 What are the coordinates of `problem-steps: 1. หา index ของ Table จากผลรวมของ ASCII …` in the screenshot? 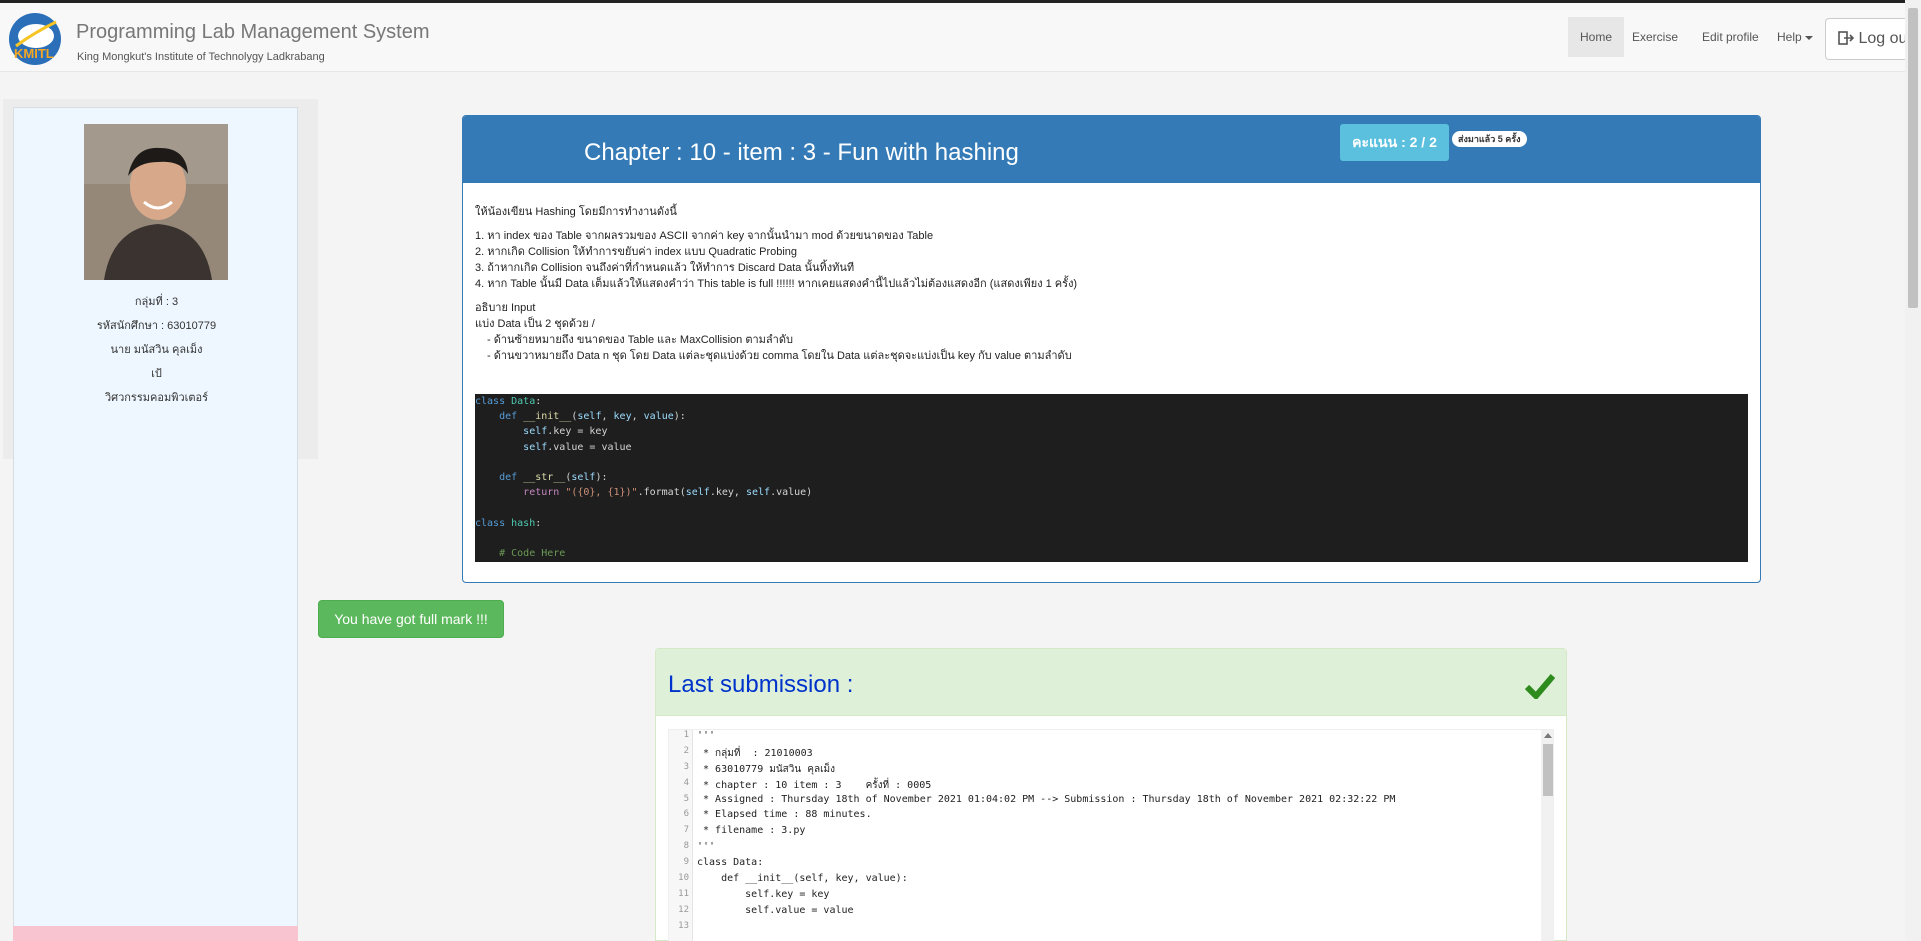 It's located at (1110, 260).